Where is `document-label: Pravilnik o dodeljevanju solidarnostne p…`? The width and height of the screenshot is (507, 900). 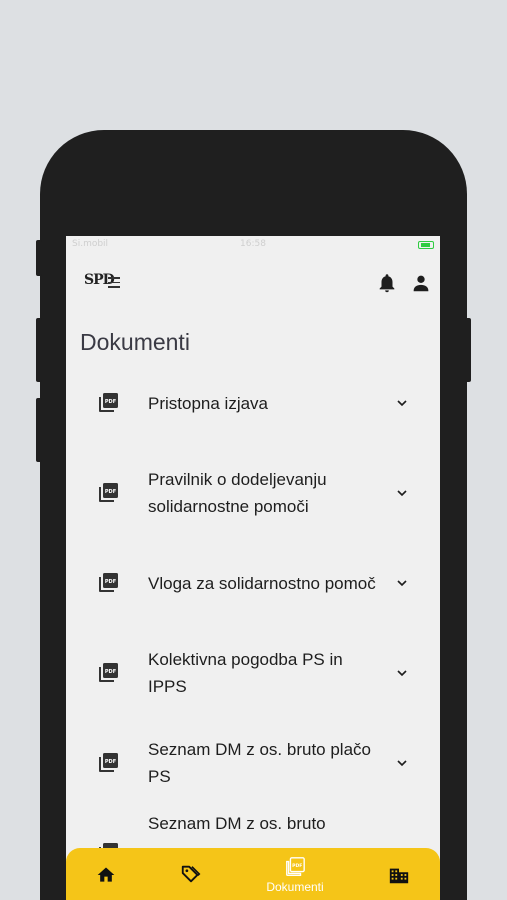
document-label: Pravilnik o dodeljevanju solidarnostne p… is located at coordinates (237, 493).